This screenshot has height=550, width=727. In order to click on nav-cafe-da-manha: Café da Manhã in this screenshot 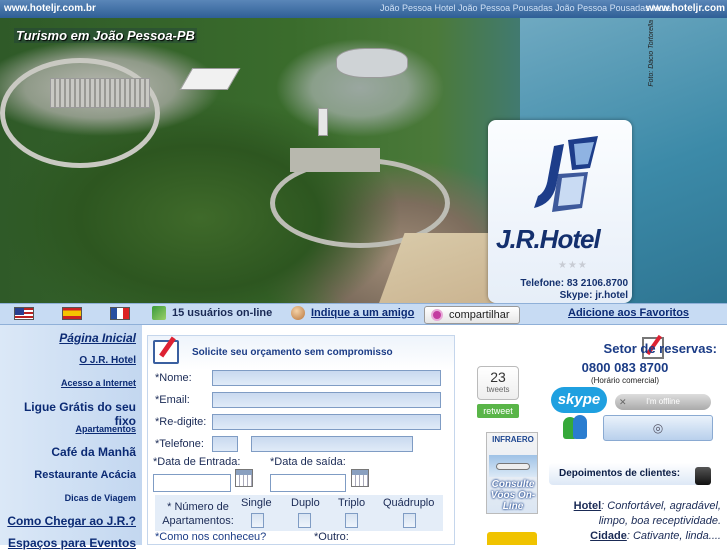, I will do `click(93, 452)`.